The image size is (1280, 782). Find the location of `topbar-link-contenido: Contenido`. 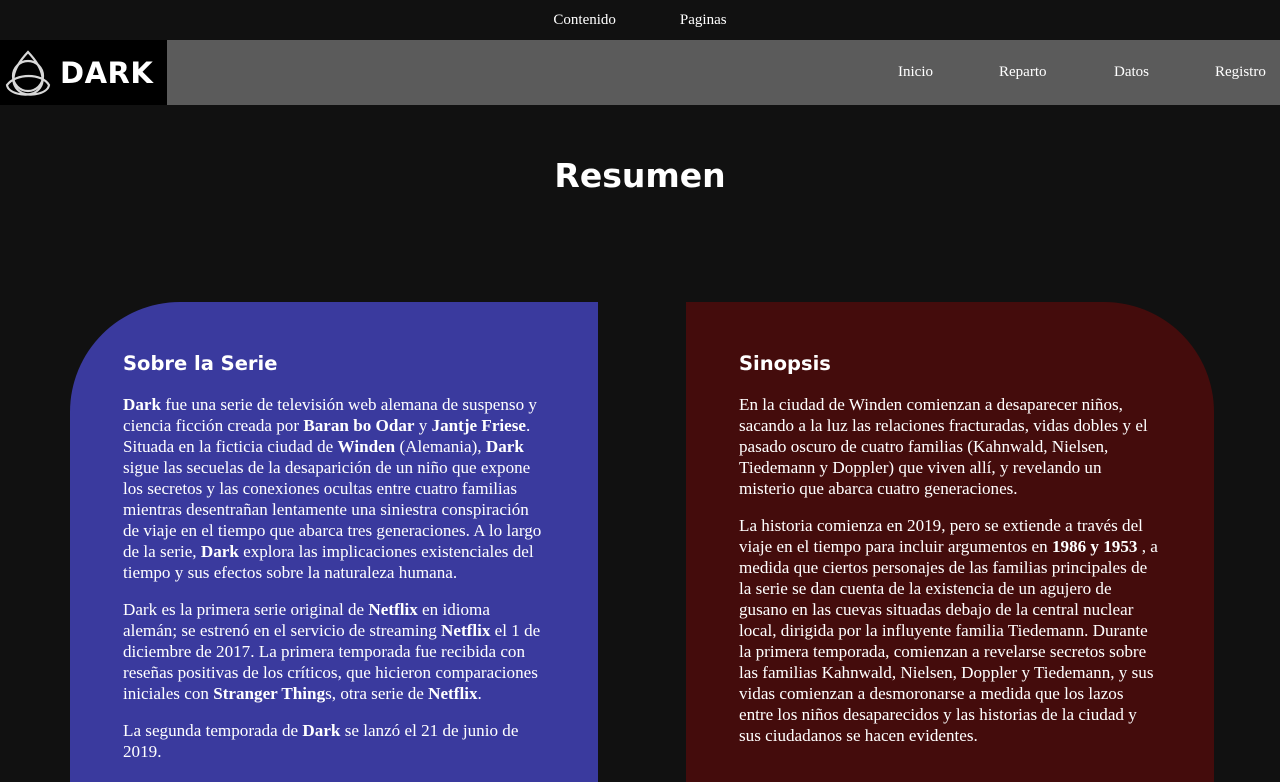

topbar-link-contenido: Contenido is located at coordinates (584, 20).